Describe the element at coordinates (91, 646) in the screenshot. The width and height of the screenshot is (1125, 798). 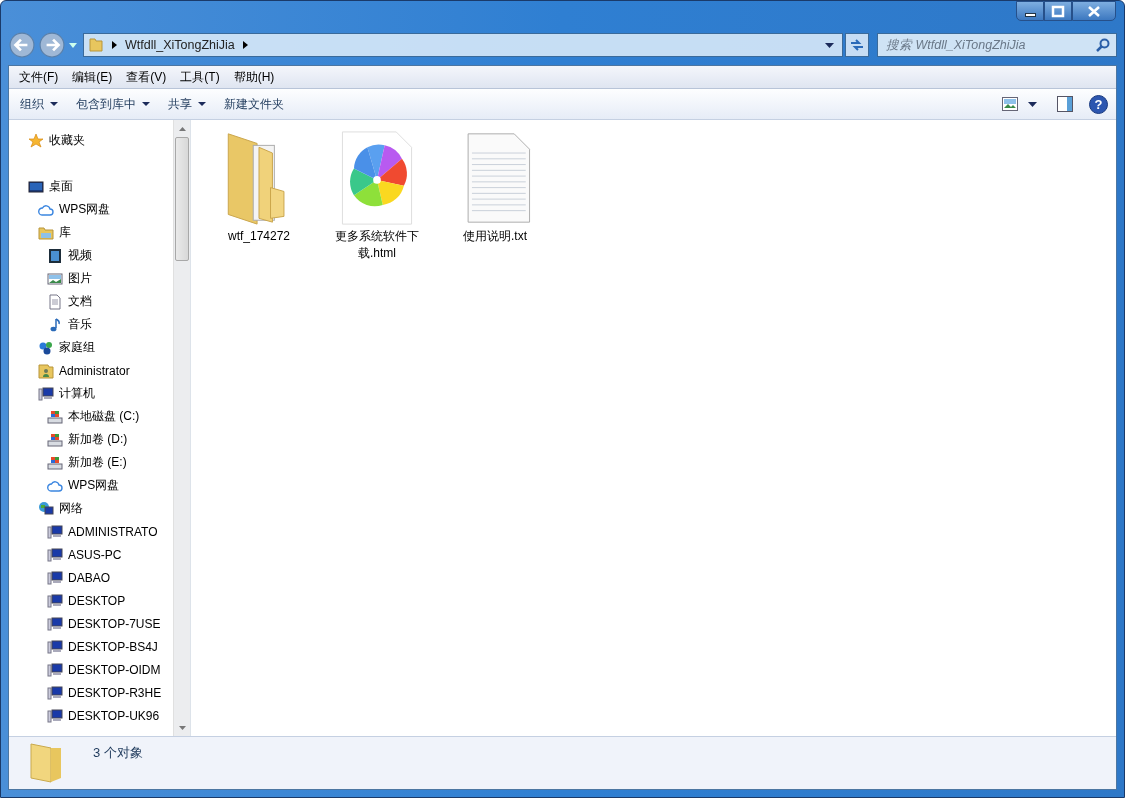
I see `sidebar-item: DESKTOP-BS4J` at that location.